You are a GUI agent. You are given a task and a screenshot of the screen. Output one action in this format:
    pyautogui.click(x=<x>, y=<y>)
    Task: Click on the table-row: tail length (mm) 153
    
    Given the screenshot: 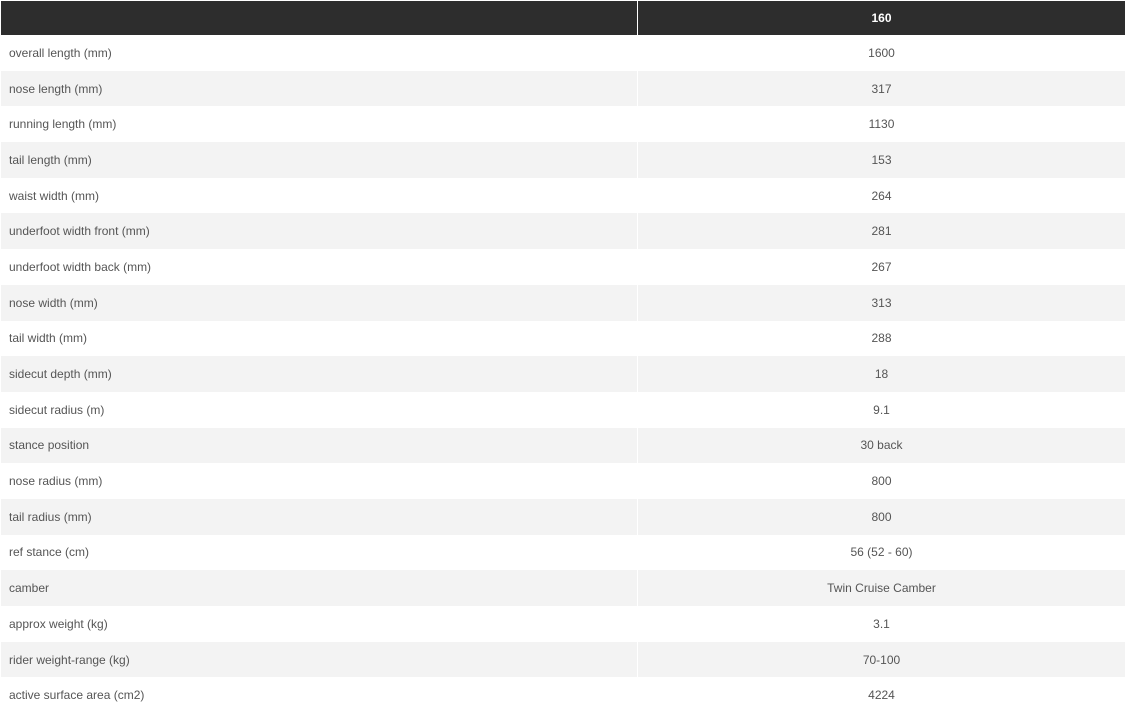 What is the action you would take?
    pyautogui.click(x=563, y=160)
    